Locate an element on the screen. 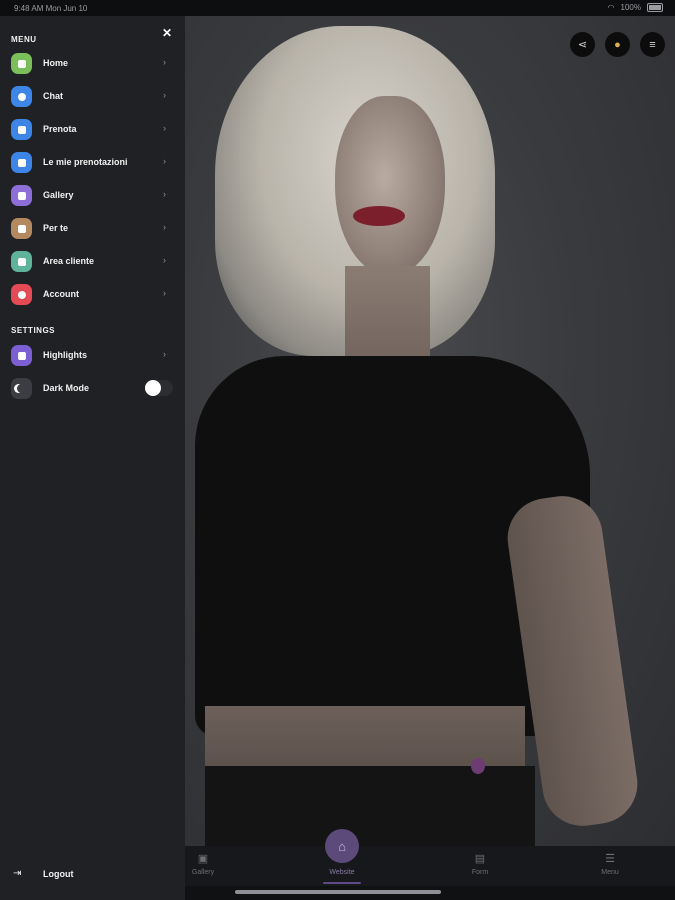 This screenshot has height=900, width=675. lightbulb-icon: ● is located at coordinates (617, 44).